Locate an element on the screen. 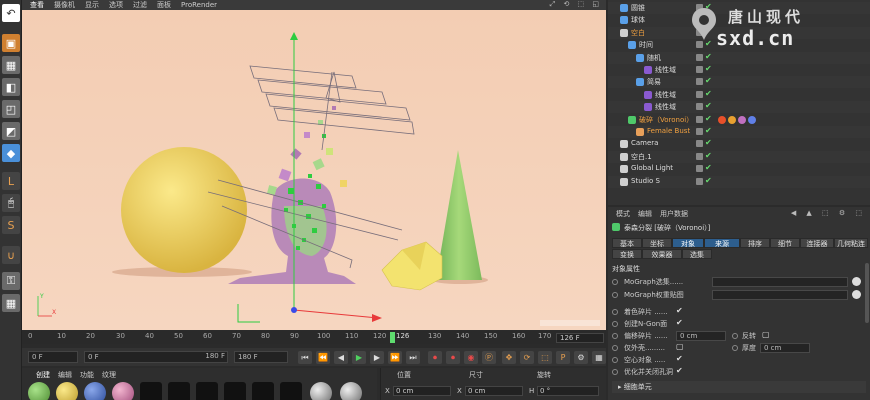 Image resolution: width=870 pixels, height=400 pixels. playhead is located at coordinates (392, 337).